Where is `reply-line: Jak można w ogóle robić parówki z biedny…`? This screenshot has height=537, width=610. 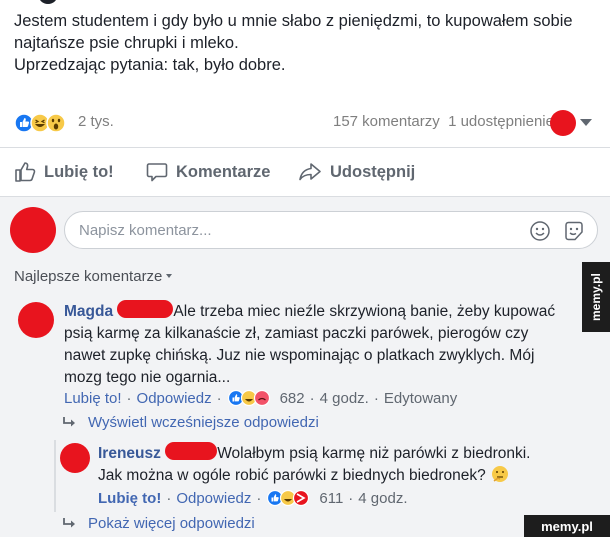
reply-line: Jak można w ogóle robić parówki z biedny… is located at coordinates (292, 475).